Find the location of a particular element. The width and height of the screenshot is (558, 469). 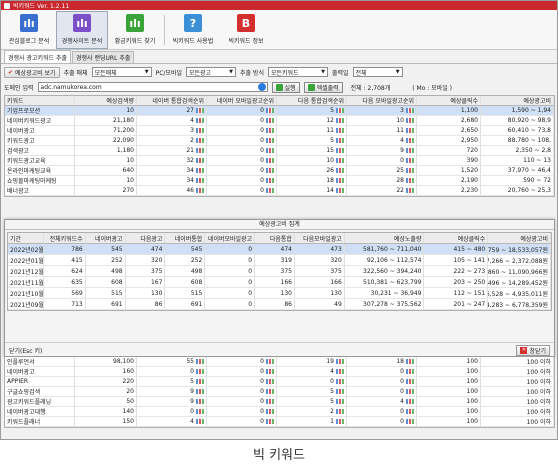

column-header: 예상검색량 is located at coordinates (106, 100).